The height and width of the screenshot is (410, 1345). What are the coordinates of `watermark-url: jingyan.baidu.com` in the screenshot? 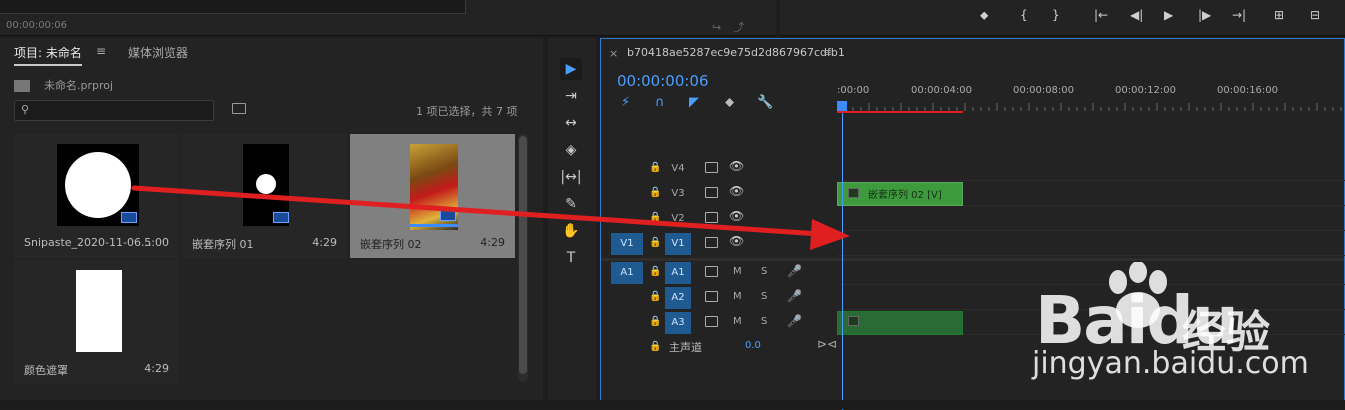 It's located at (1170, 363).